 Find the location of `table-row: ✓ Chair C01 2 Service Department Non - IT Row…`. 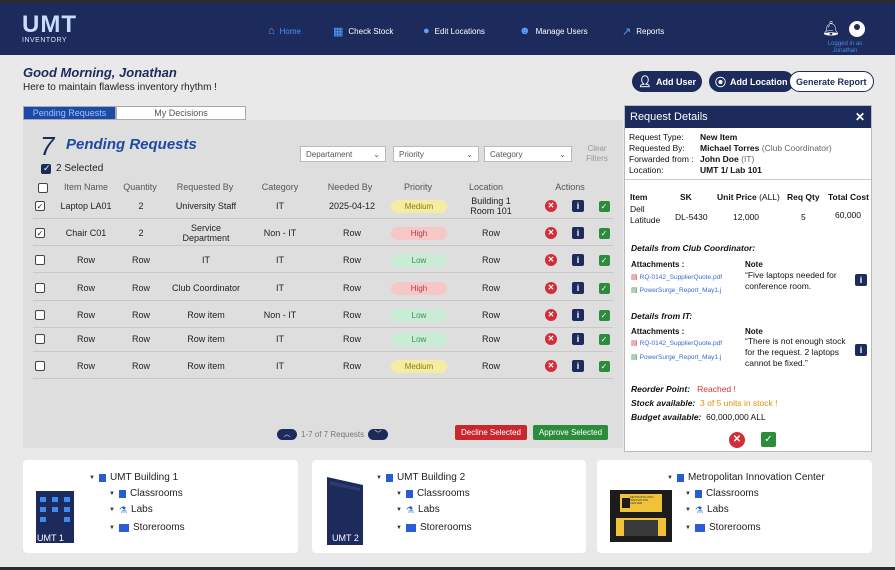

table-row: ✓ Chair C01 2 Service Department Non - IT Row… is located at coordinates (323, 233).